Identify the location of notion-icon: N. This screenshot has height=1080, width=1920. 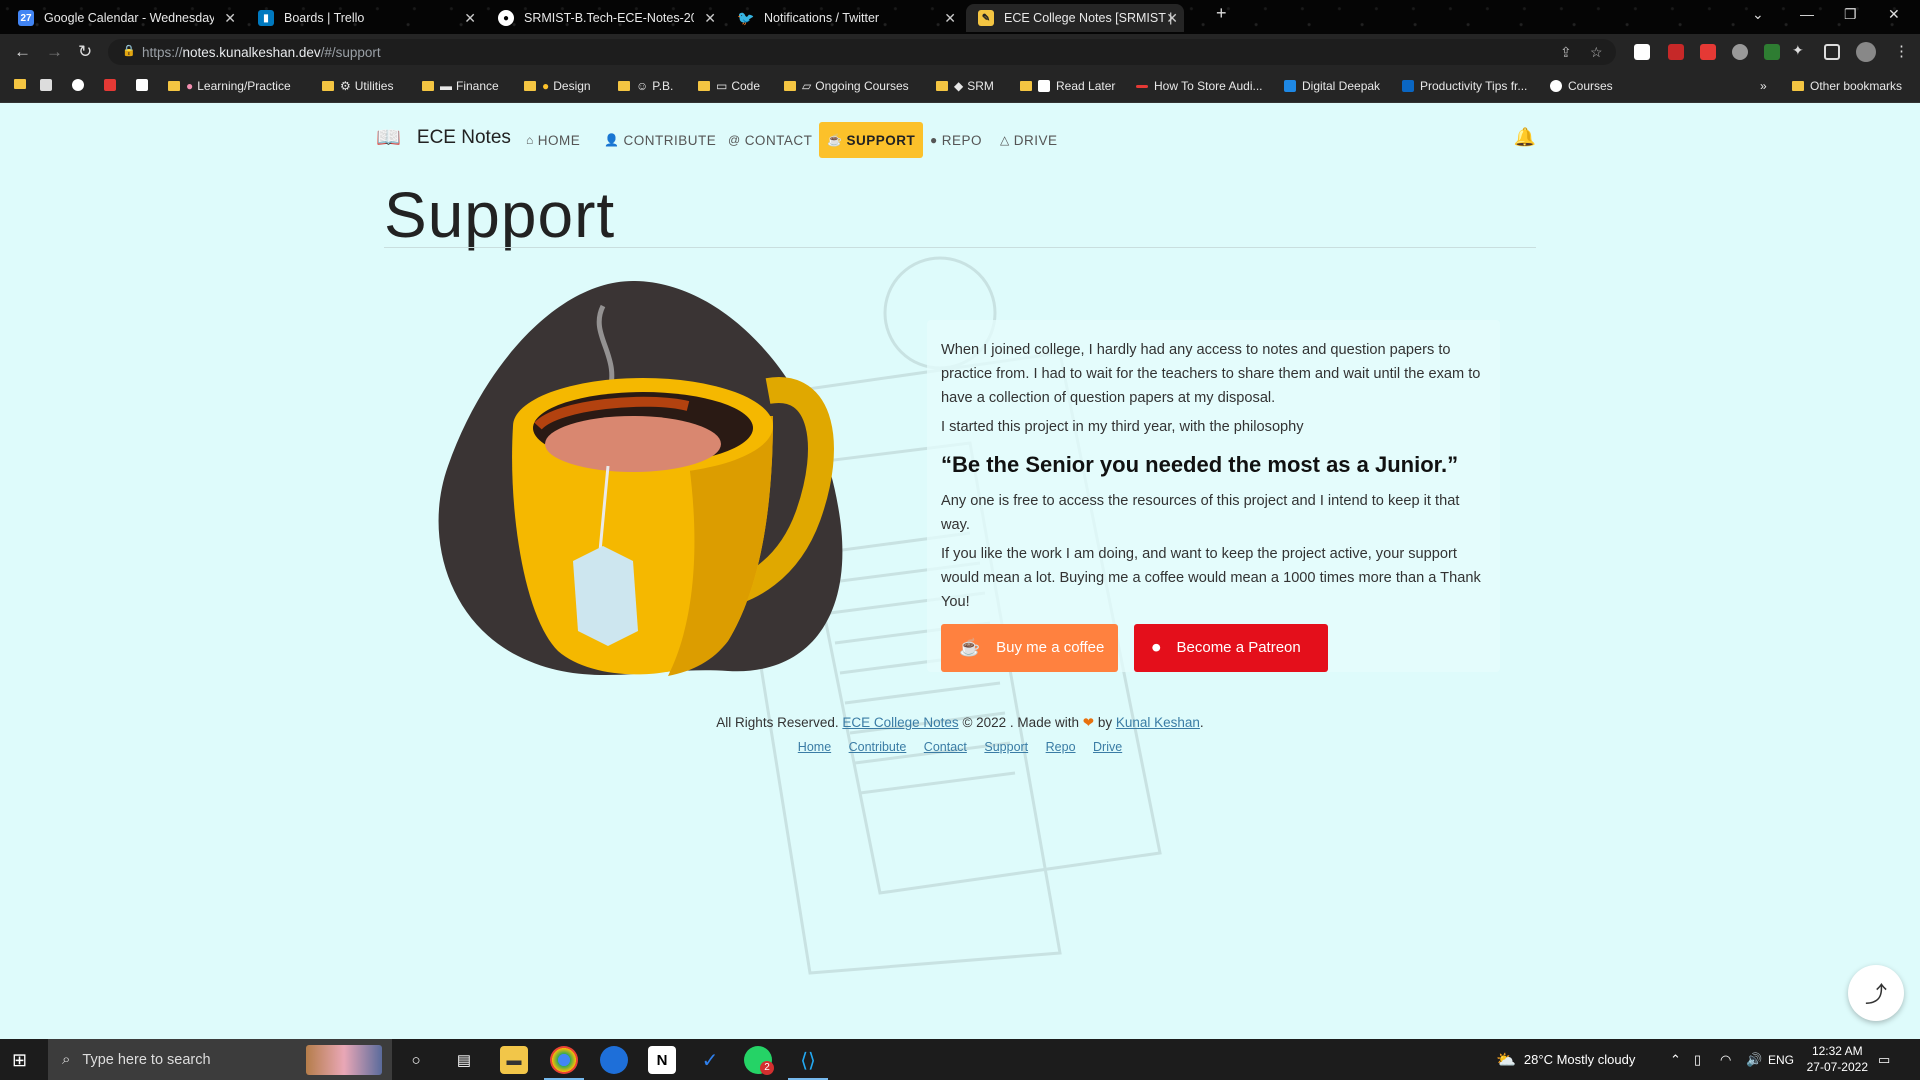
(662, 1060).